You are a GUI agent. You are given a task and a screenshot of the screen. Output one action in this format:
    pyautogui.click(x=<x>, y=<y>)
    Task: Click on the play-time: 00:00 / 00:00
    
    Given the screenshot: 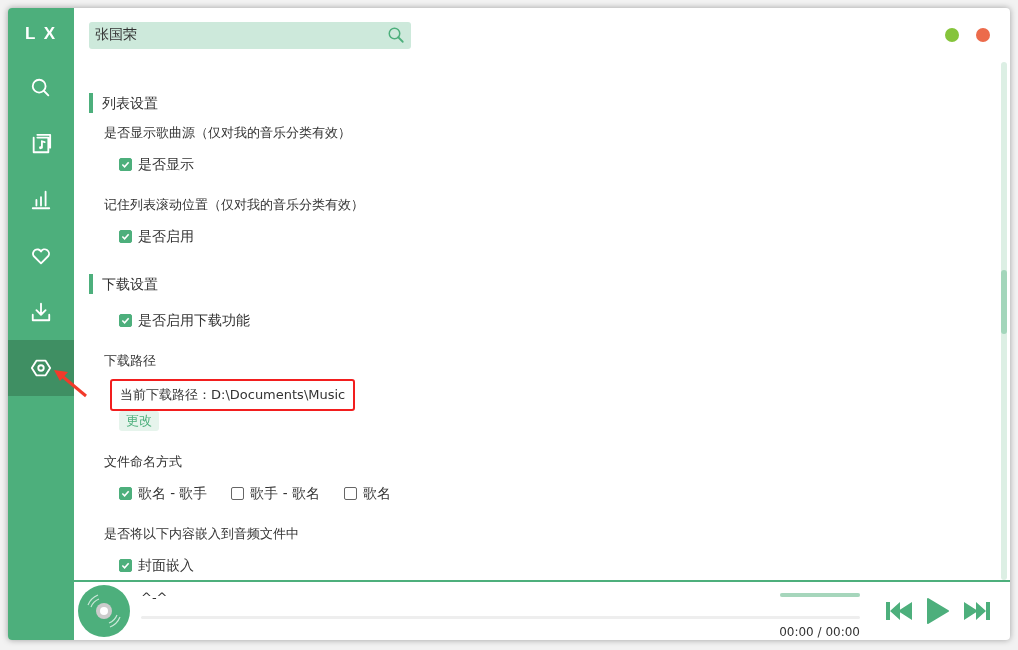 What is the action you would take?
    pyautogui.click(x=819, y=632)
    